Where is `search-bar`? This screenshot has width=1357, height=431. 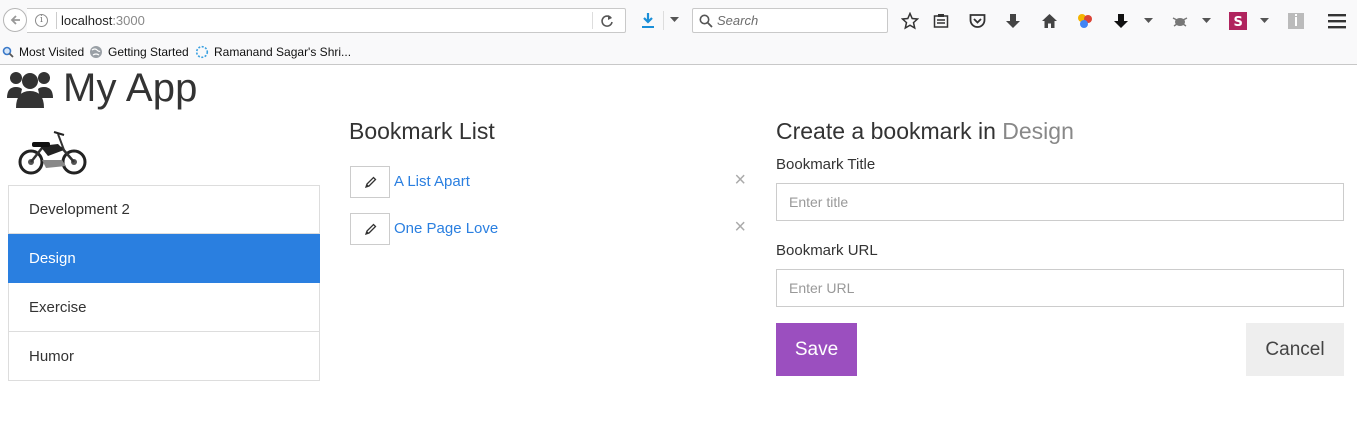
search-bar is located at coordinates (790, 20).